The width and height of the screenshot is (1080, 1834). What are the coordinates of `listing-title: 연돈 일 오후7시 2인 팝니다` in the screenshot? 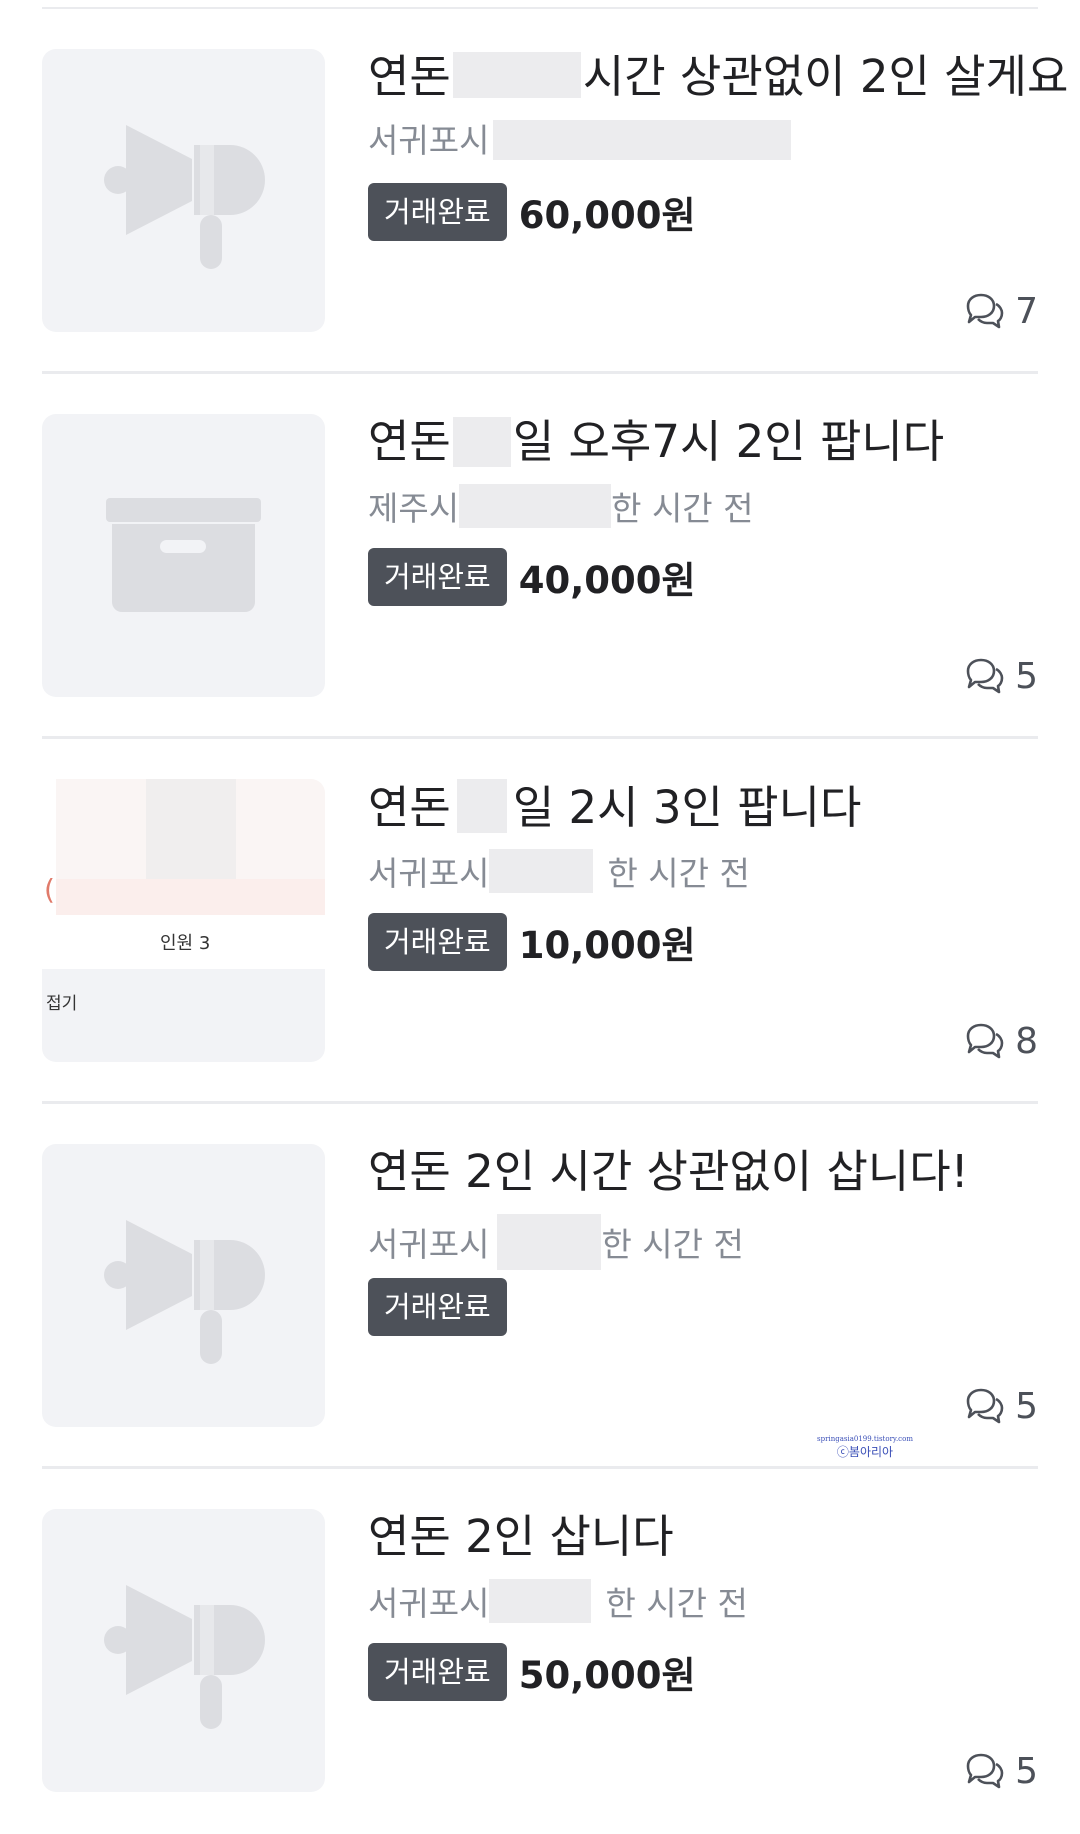 It's located at (656, 442).